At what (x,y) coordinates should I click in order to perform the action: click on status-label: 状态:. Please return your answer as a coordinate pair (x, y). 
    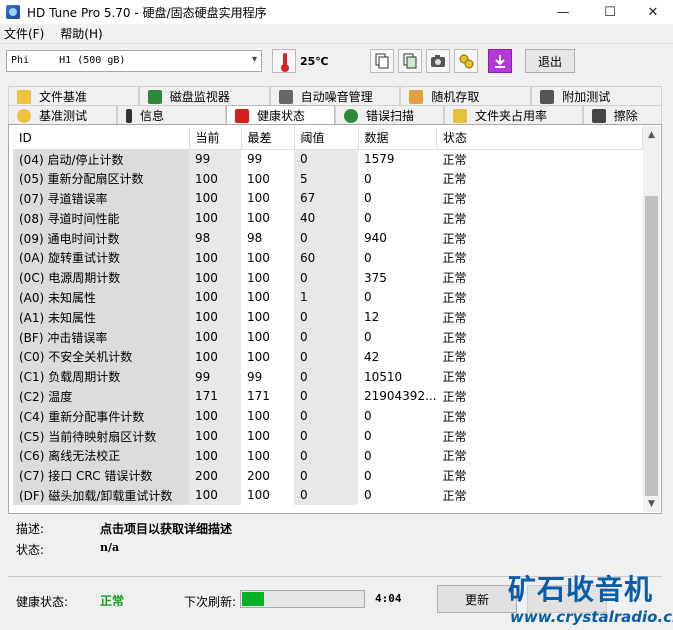
    Looking at the image, I should click on (30, 550).